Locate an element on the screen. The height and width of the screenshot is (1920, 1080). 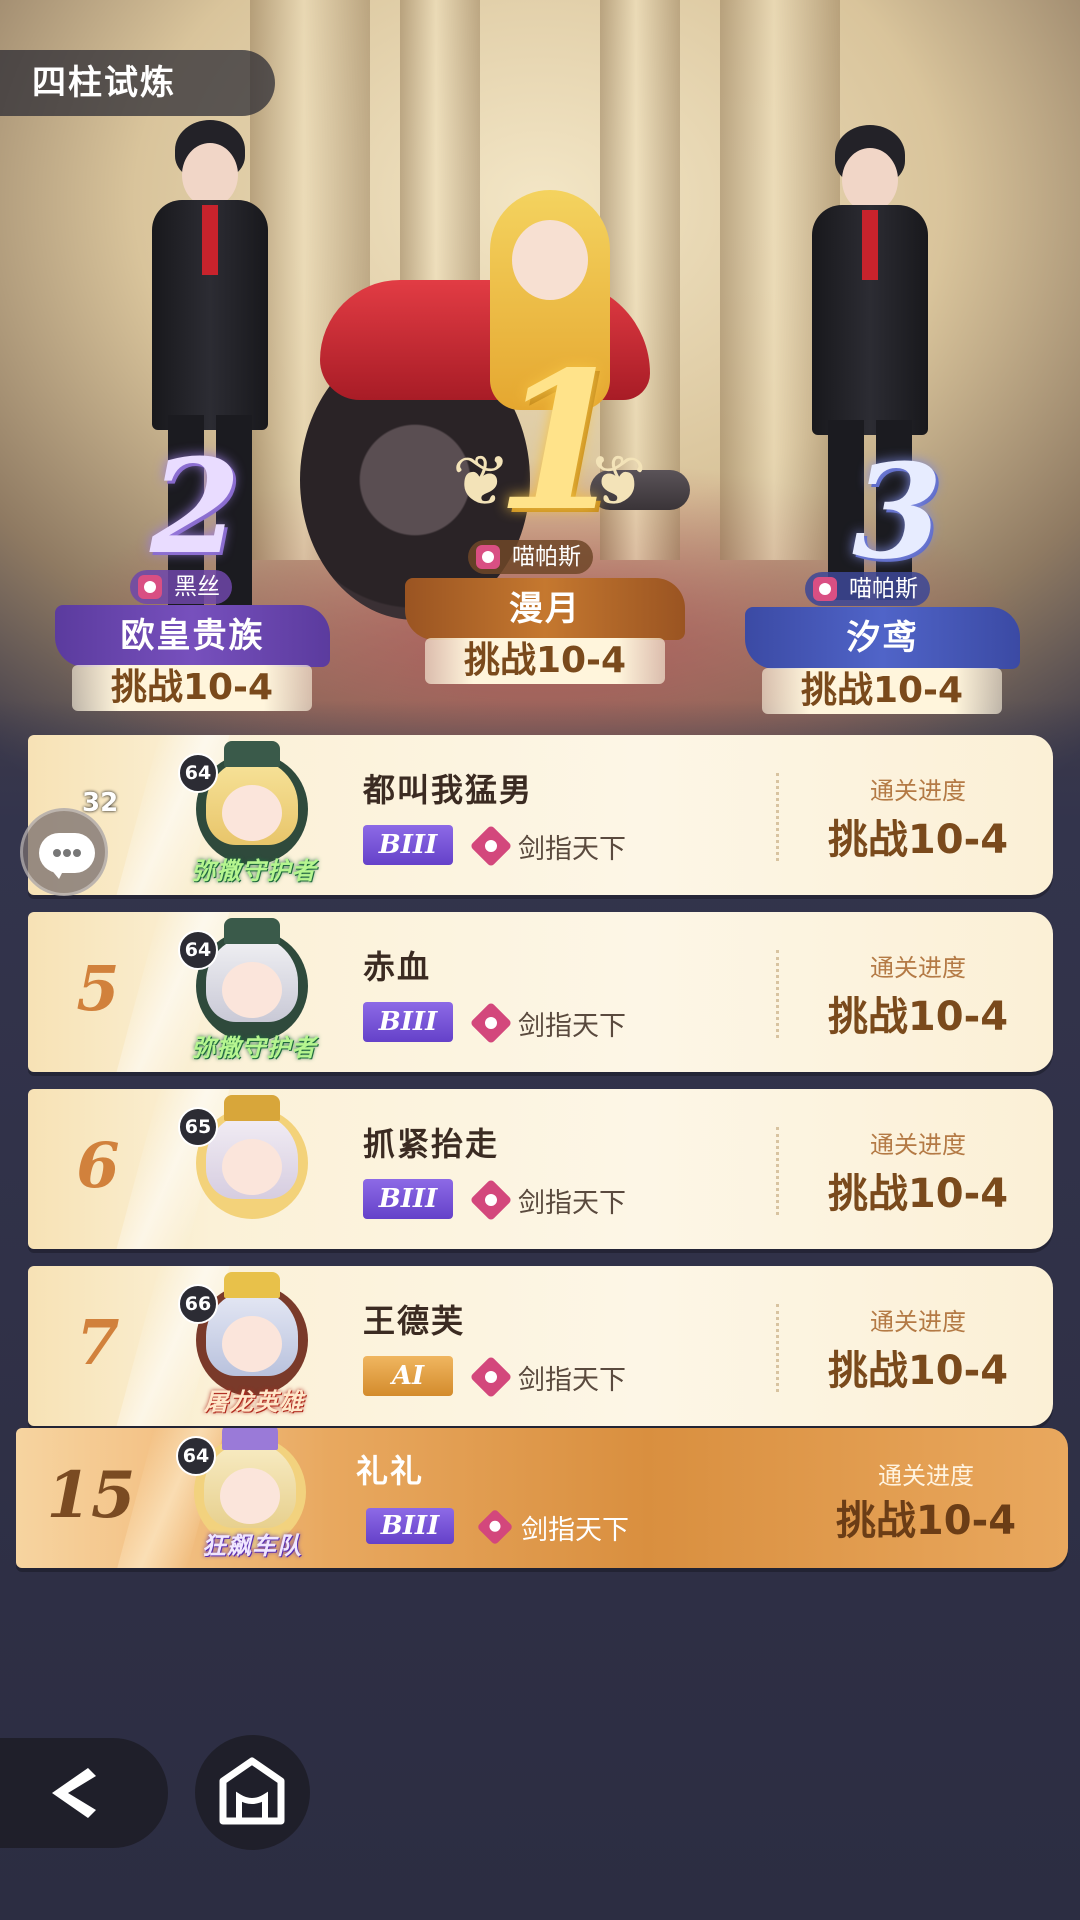
self-ranking-row: 15 64 狂飙车队 礼礼 BIII 剑指天下 通关进度 挑战10-4 is located at coordinates (542, 1498).